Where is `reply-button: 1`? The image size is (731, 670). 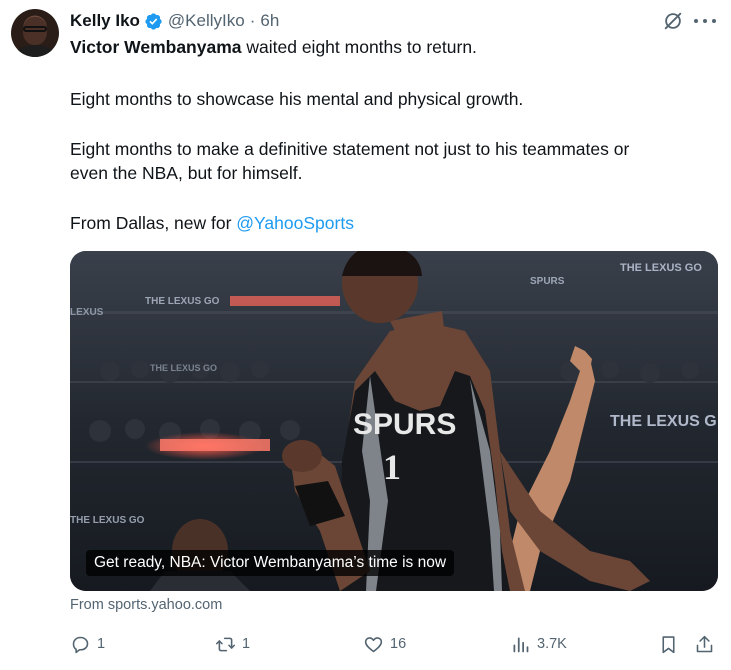
reply-button: 1 is located at coordinates (87, 644).